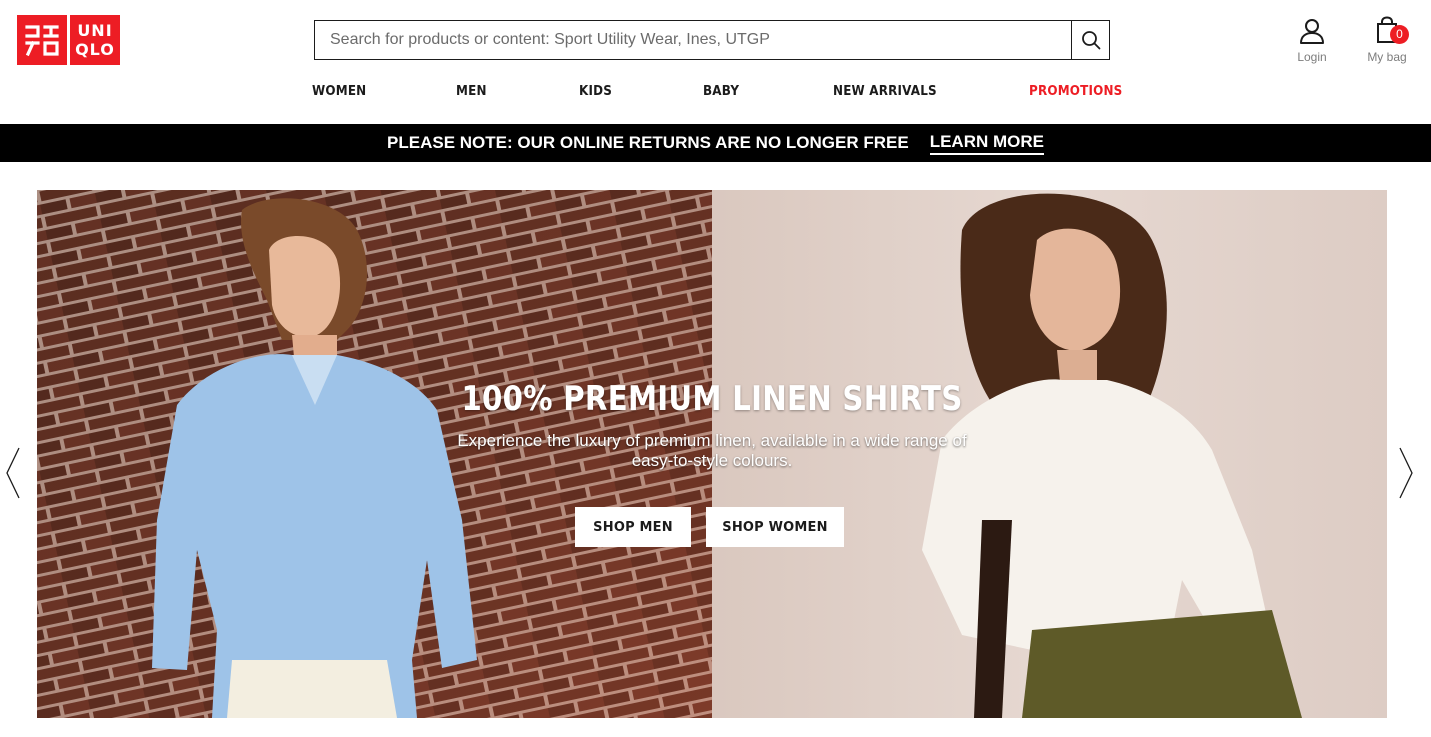 The height and width of the screenshot is (737, 1431). Describe the element at coordinates (1387, 57) in the screenshot. I see `bag-label: My bag` at that location.